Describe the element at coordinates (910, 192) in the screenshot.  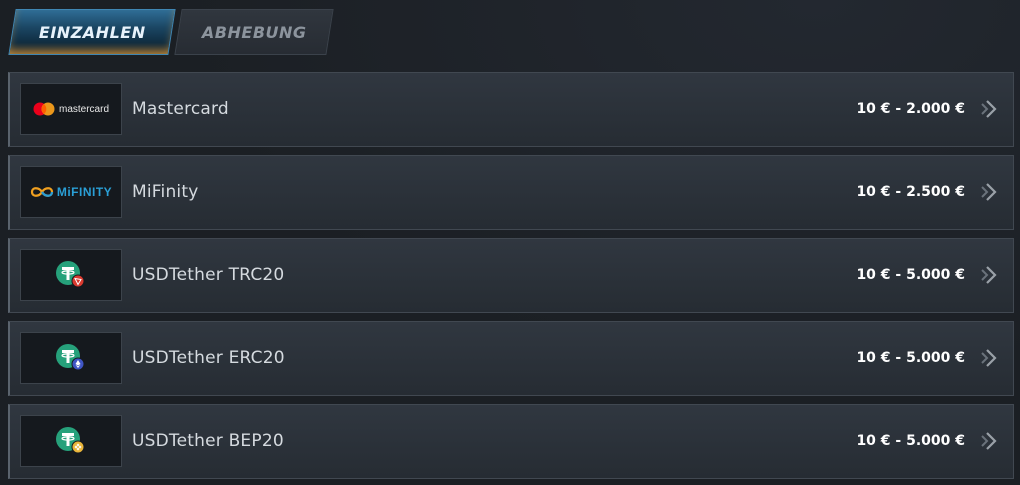
I see `method-limit-range: 10 € - 2.500 €` at that location.